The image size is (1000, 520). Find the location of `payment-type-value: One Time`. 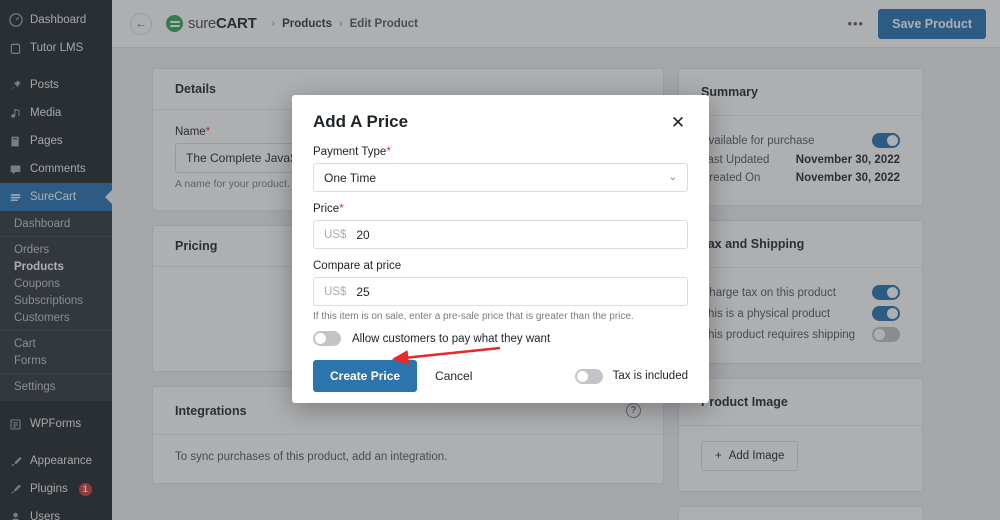

payment-type-value: One Time is located at coordinates (350, 177).